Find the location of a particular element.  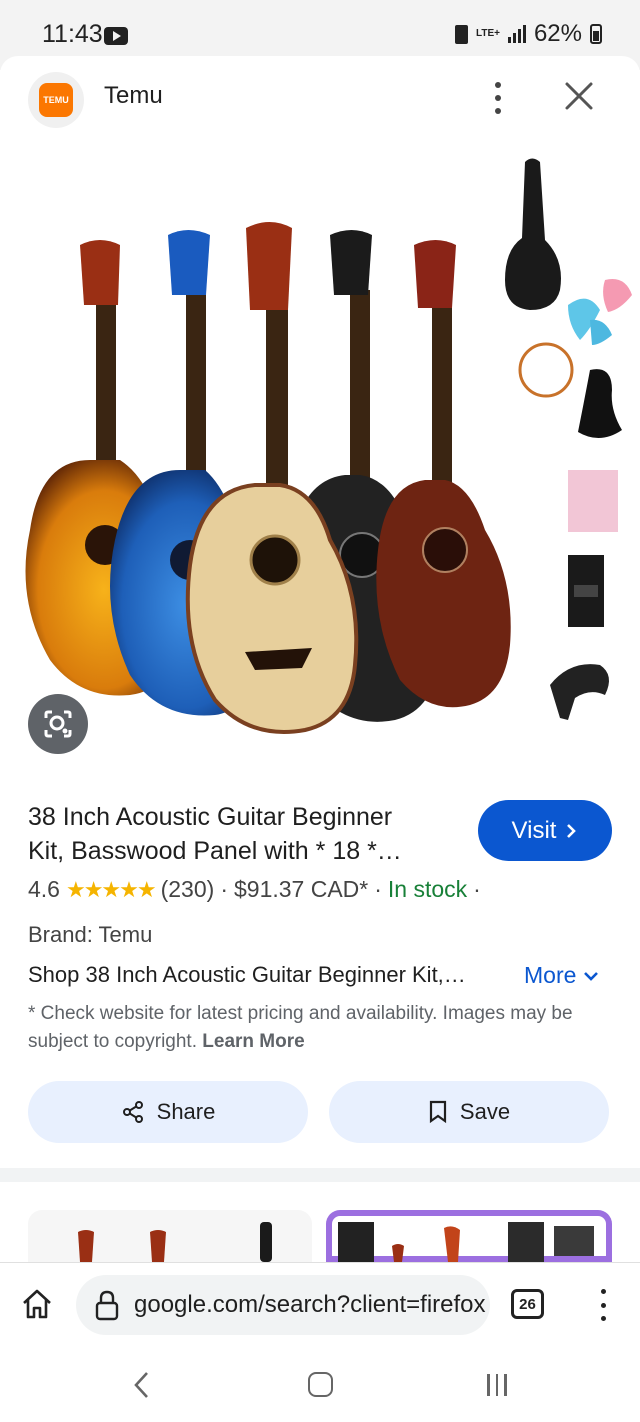

accessory-strap is located at coordinates (586, 591).